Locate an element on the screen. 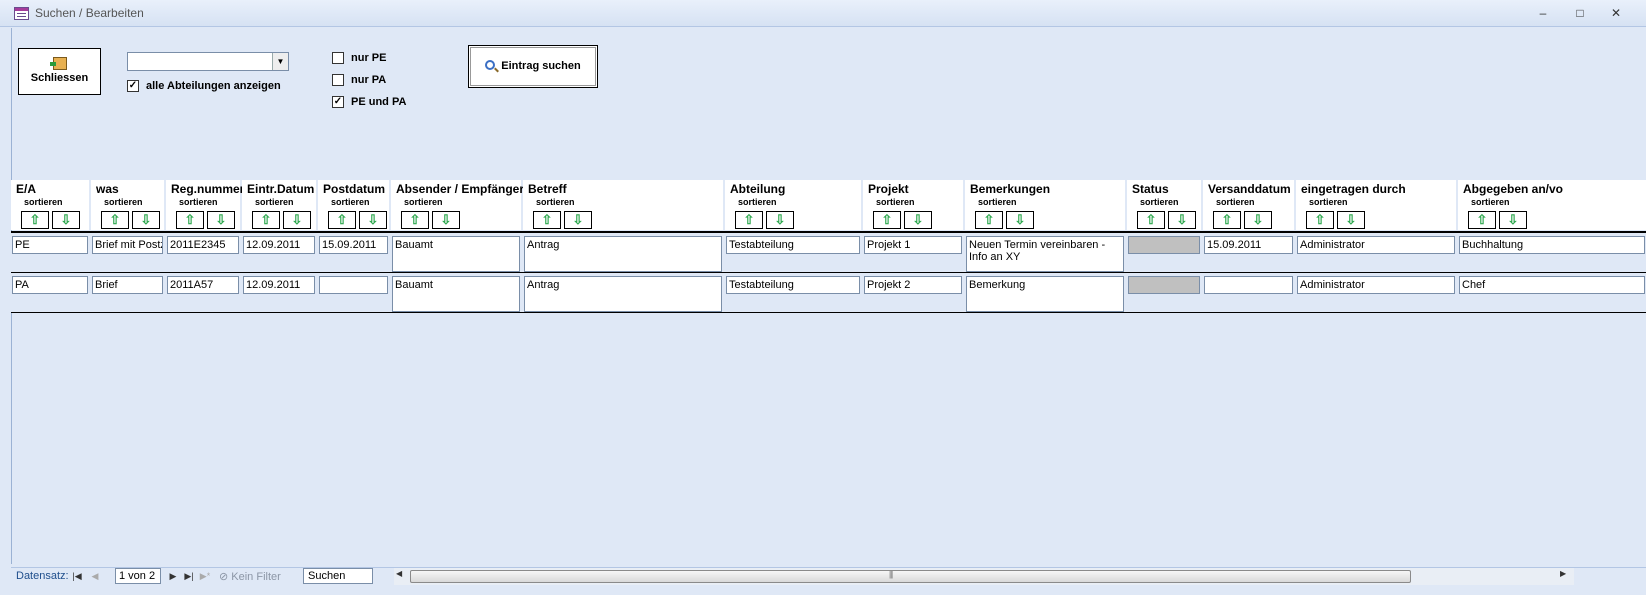 The height and width of the screenshot is (595, 1646). cell-projekt: Projekt 2 is located at coordinates (913, 285).